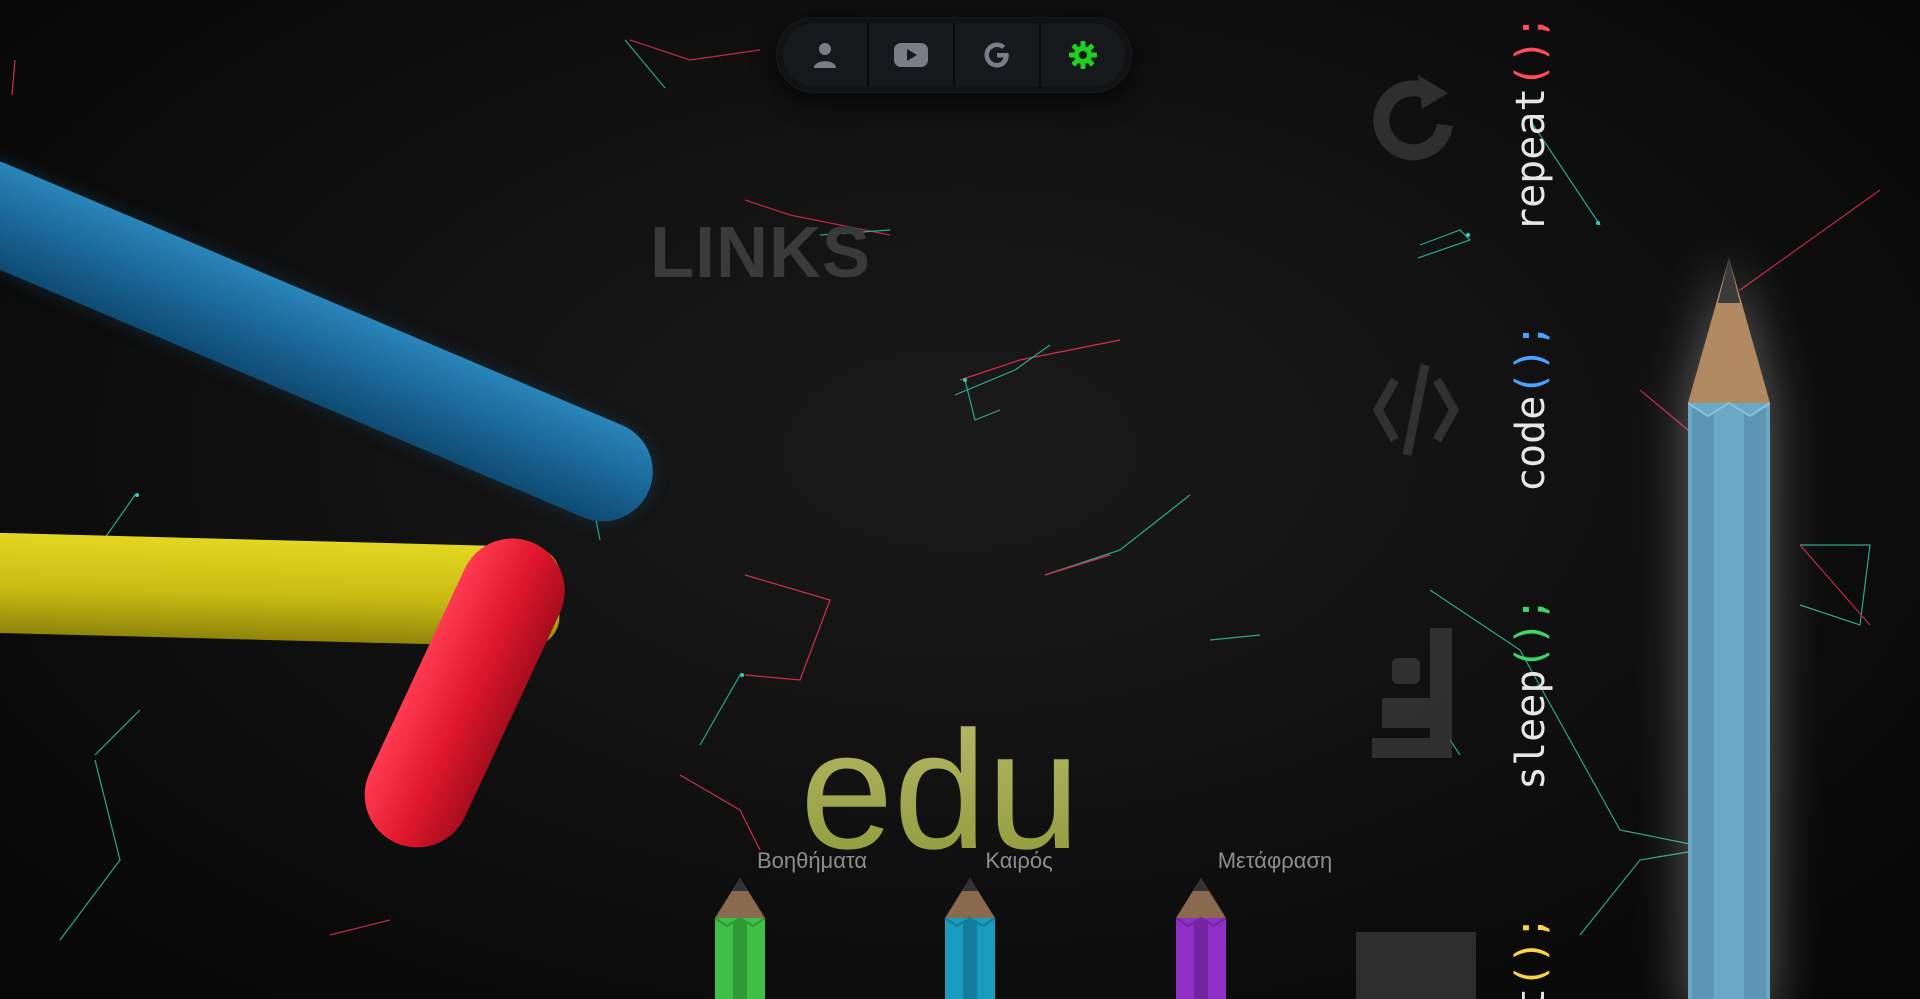  I want to click on settings-button, so click(1083, 55).